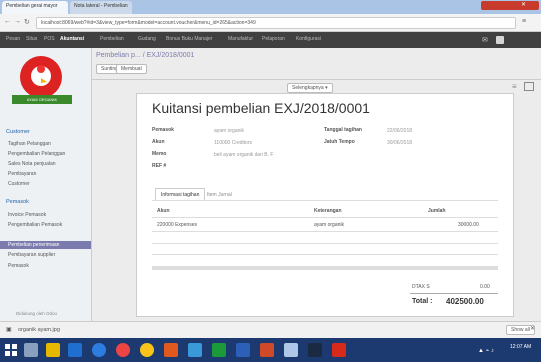 Image resolution: width=541 pixels, height=362 pixels. I want to click on browser-tab-label: Nota lateral - Pembelian, so click(101, 6).